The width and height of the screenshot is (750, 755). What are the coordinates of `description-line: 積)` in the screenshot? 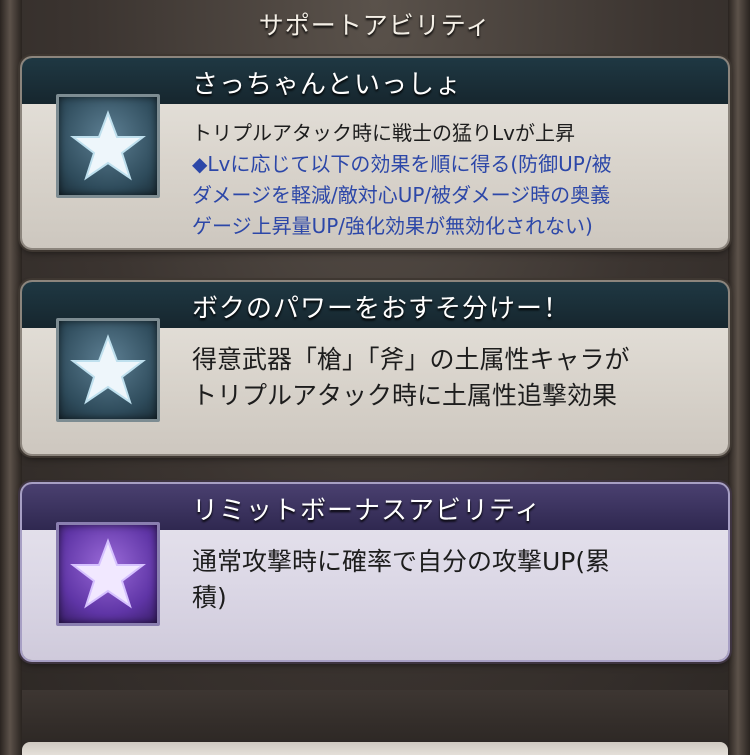 It's located at (209, 597).